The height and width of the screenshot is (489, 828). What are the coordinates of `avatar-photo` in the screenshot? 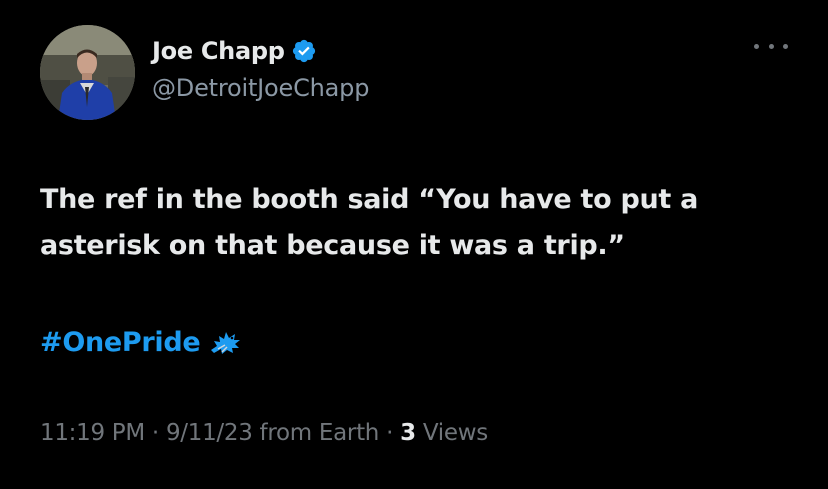 It's located at (87, 72).